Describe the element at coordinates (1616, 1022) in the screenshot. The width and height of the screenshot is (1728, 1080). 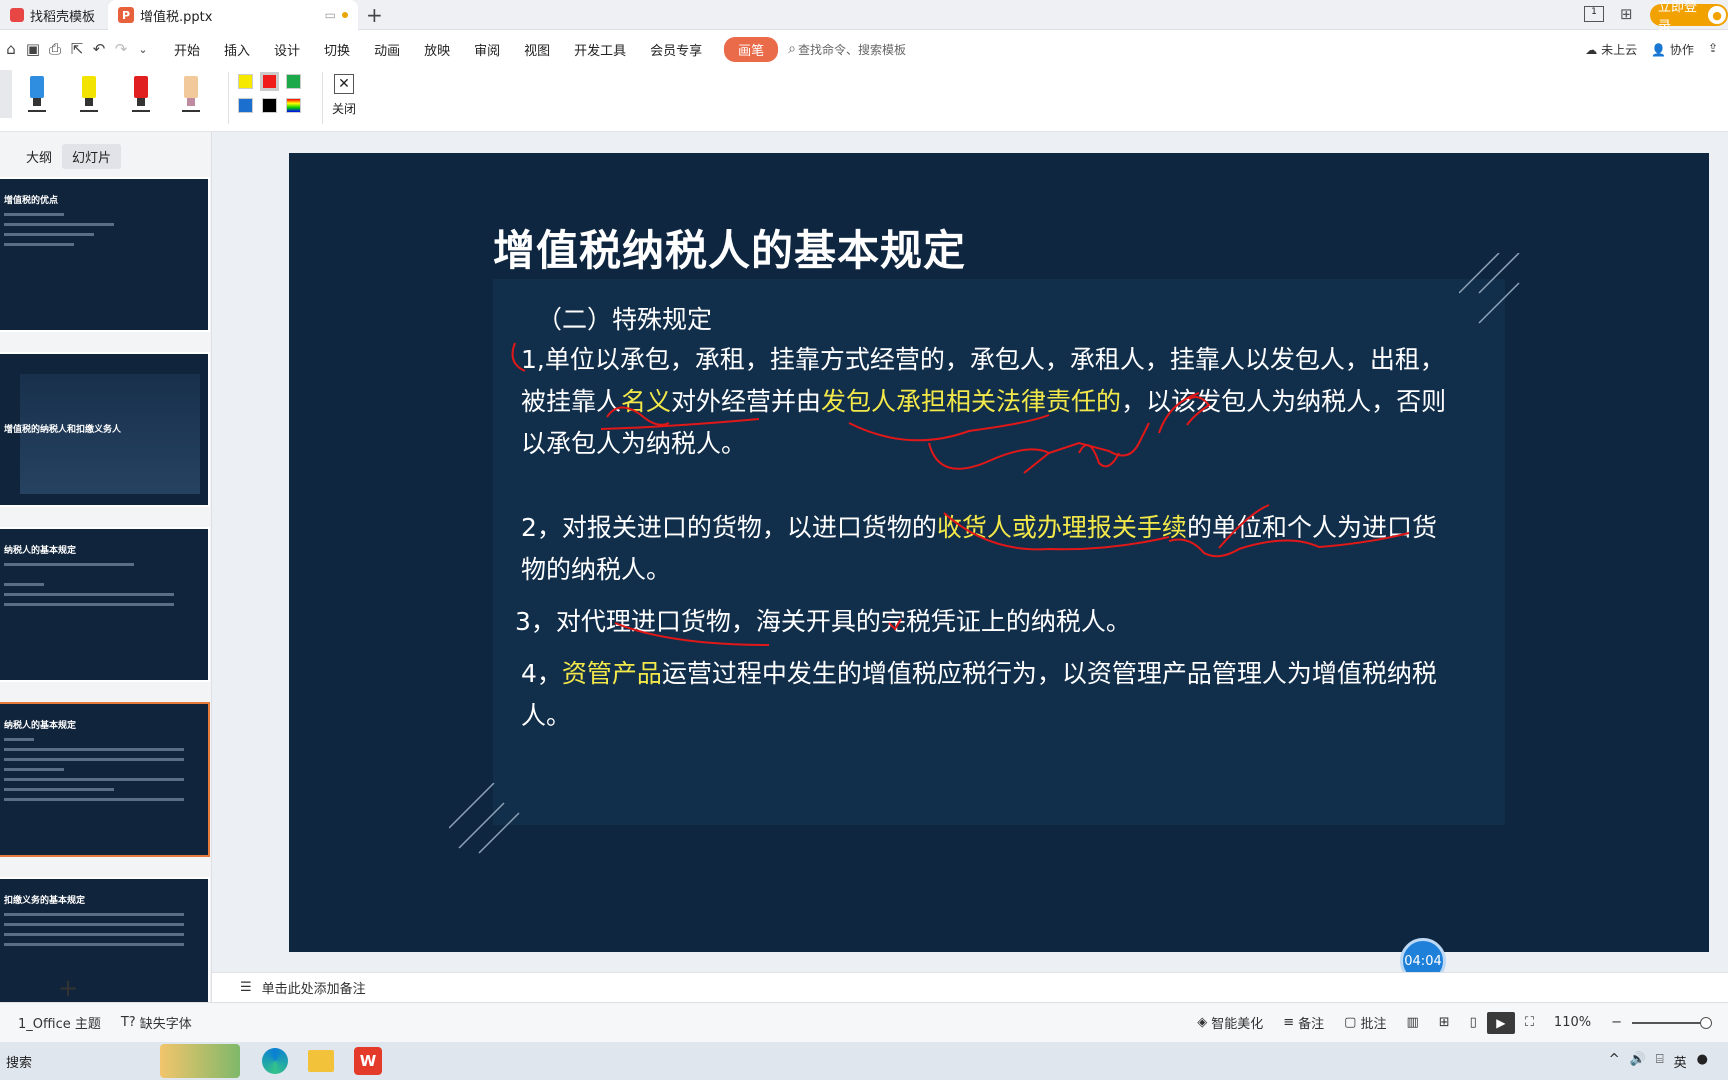
I see `zoom-out-icon: −` at that location.